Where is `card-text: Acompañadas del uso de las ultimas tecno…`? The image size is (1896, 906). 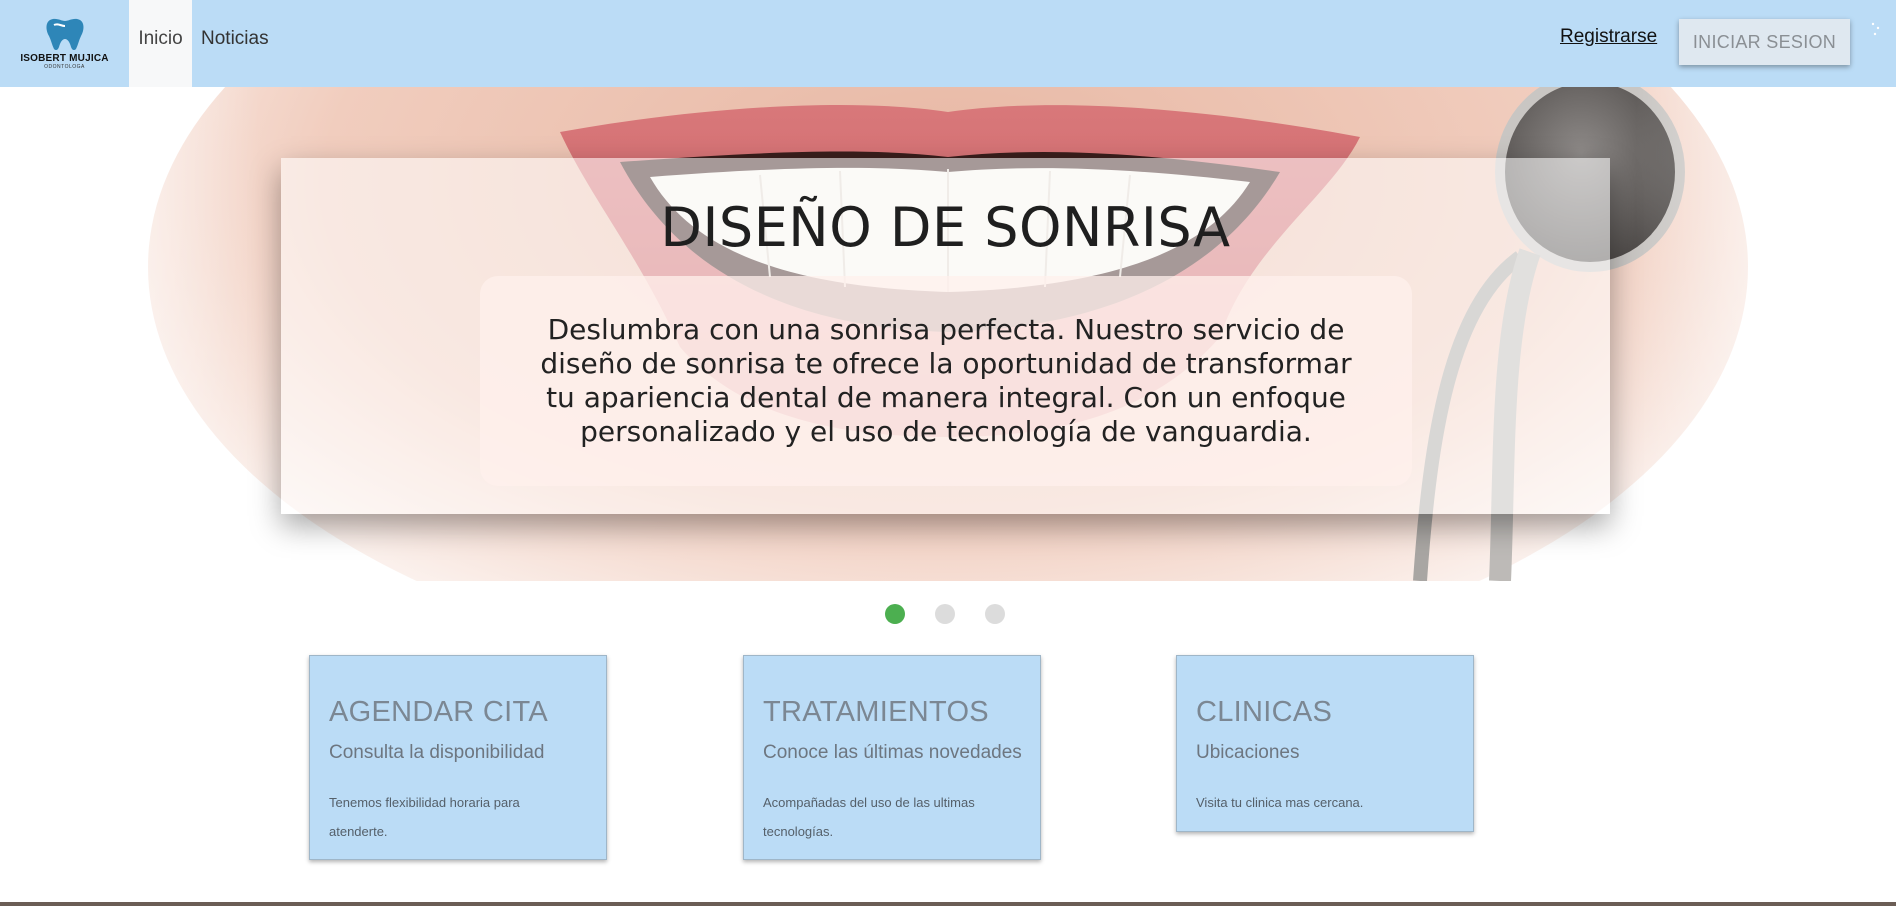
card-text: Acompañadas del uso de las ultimas tecno… is located at coordinates (869, 817).